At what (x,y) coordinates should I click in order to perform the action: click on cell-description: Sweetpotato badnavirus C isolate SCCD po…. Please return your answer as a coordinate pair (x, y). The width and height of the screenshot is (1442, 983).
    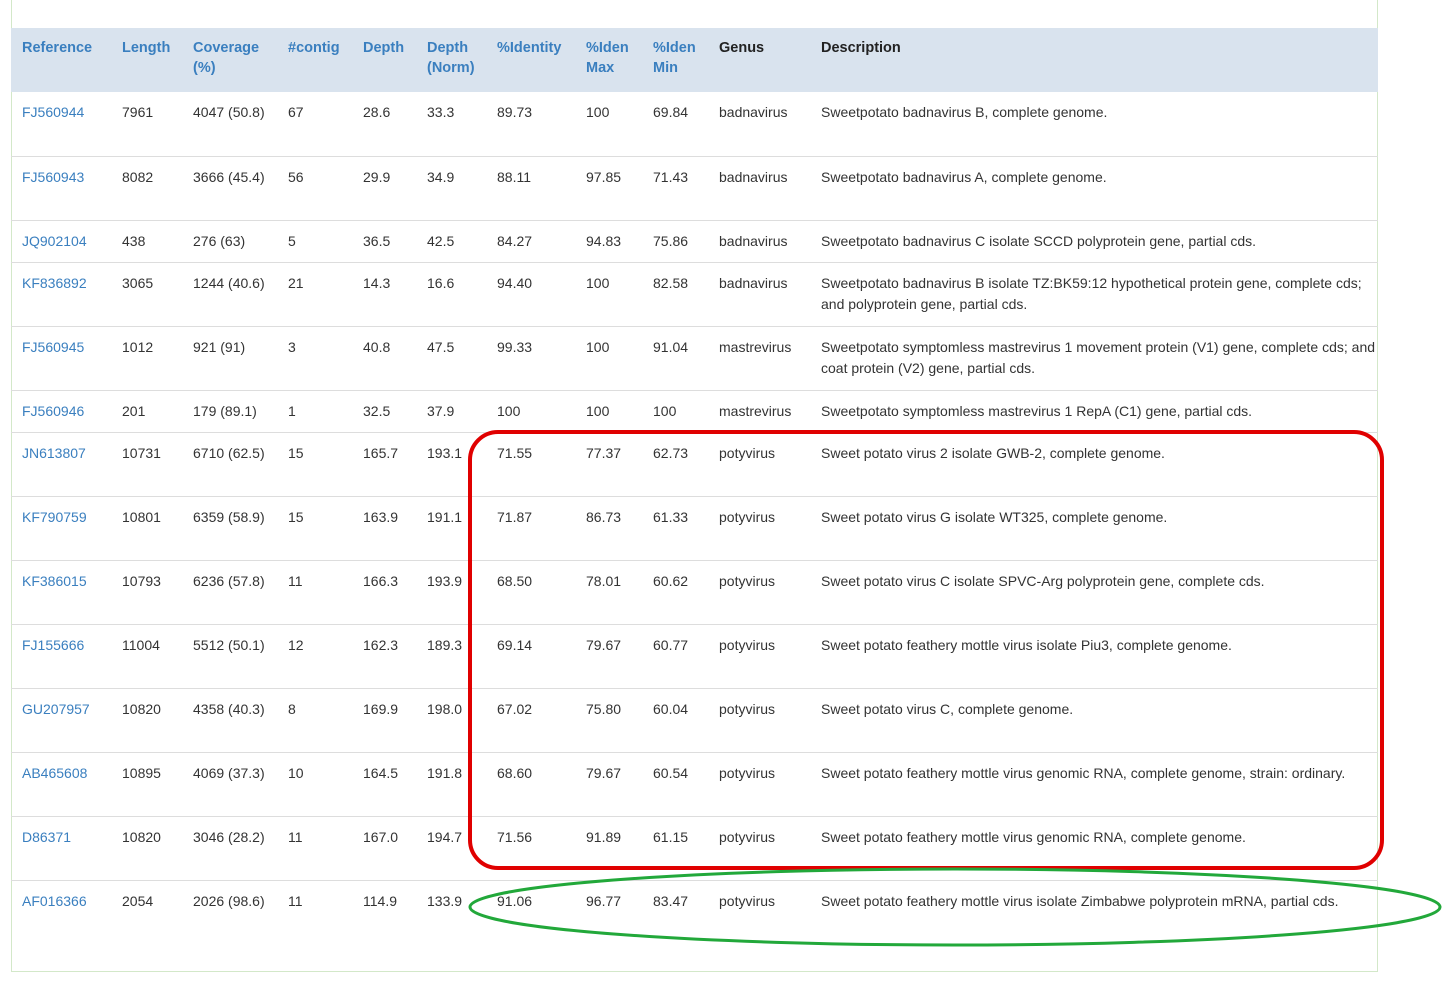
    Looking at the image, I should click on (1094, 240).